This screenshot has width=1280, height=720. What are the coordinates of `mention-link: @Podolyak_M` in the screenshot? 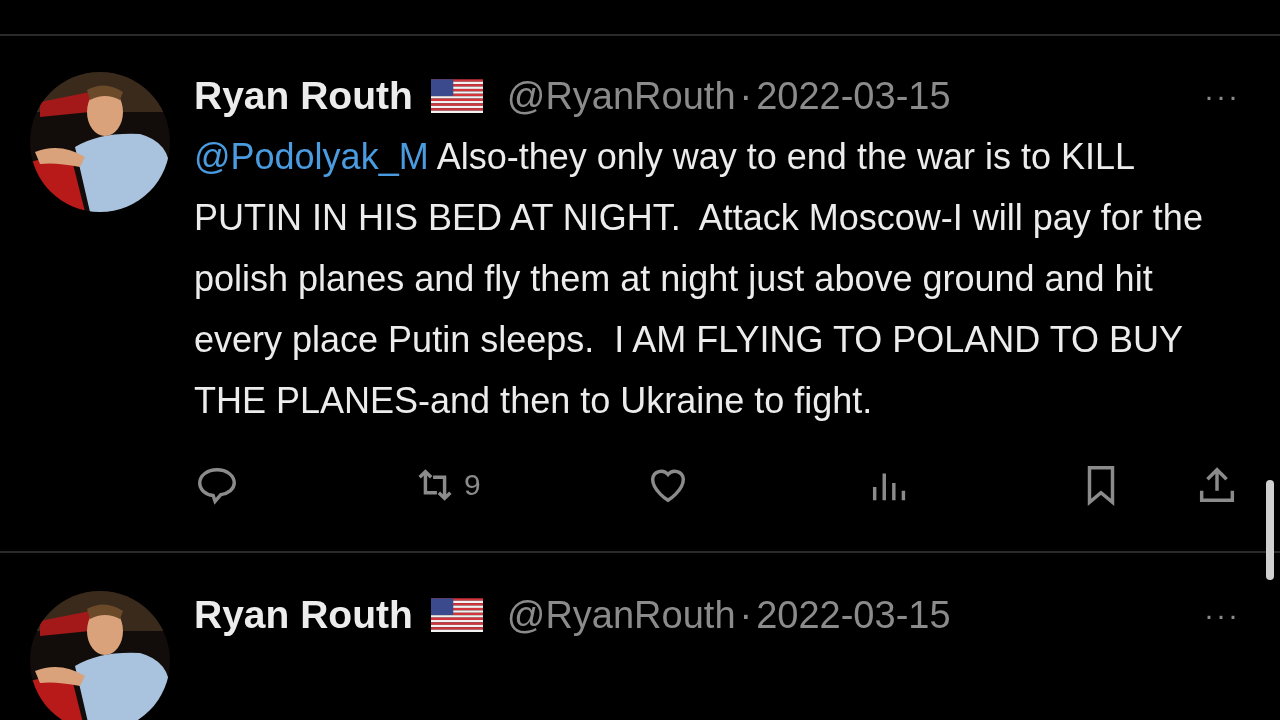 It's located at (311, 156).